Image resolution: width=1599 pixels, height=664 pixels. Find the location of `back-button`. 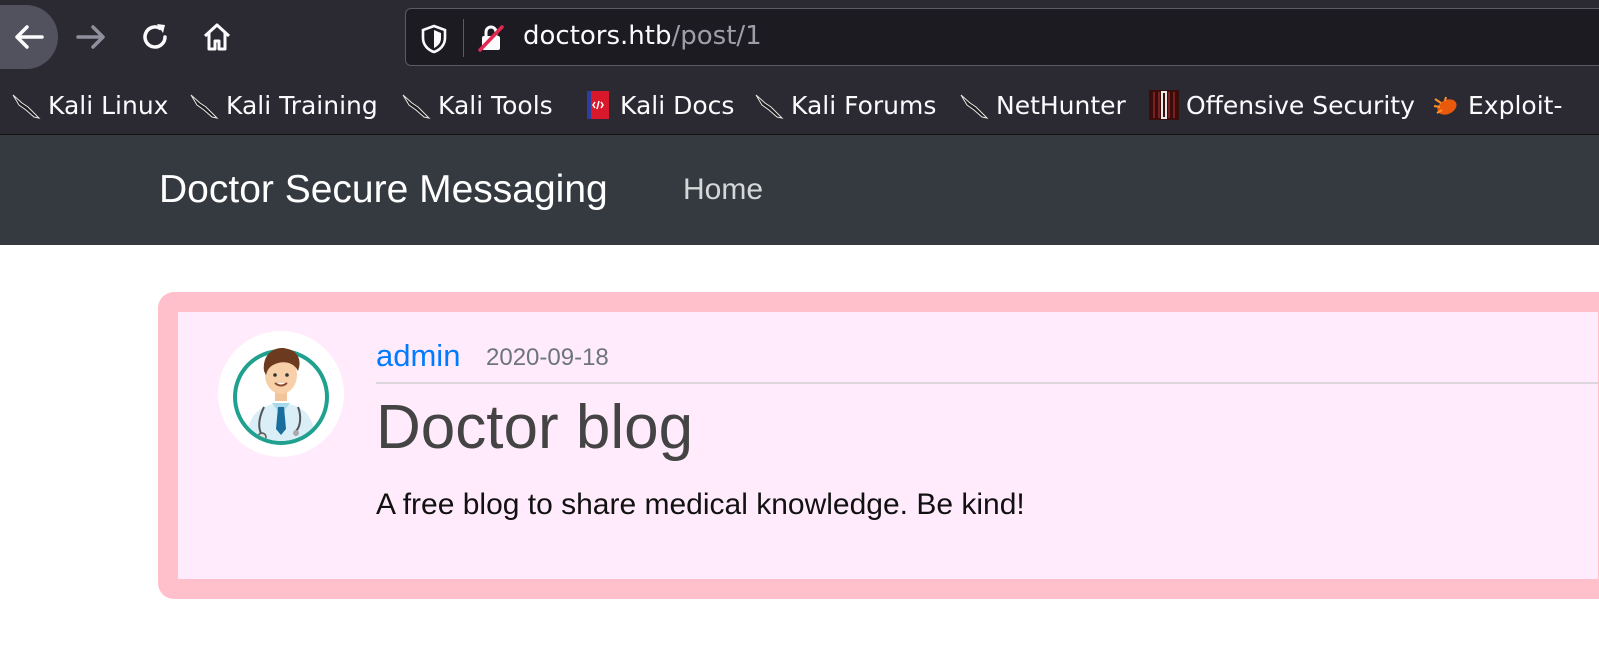

back-button is located at coordinates (29, 37).